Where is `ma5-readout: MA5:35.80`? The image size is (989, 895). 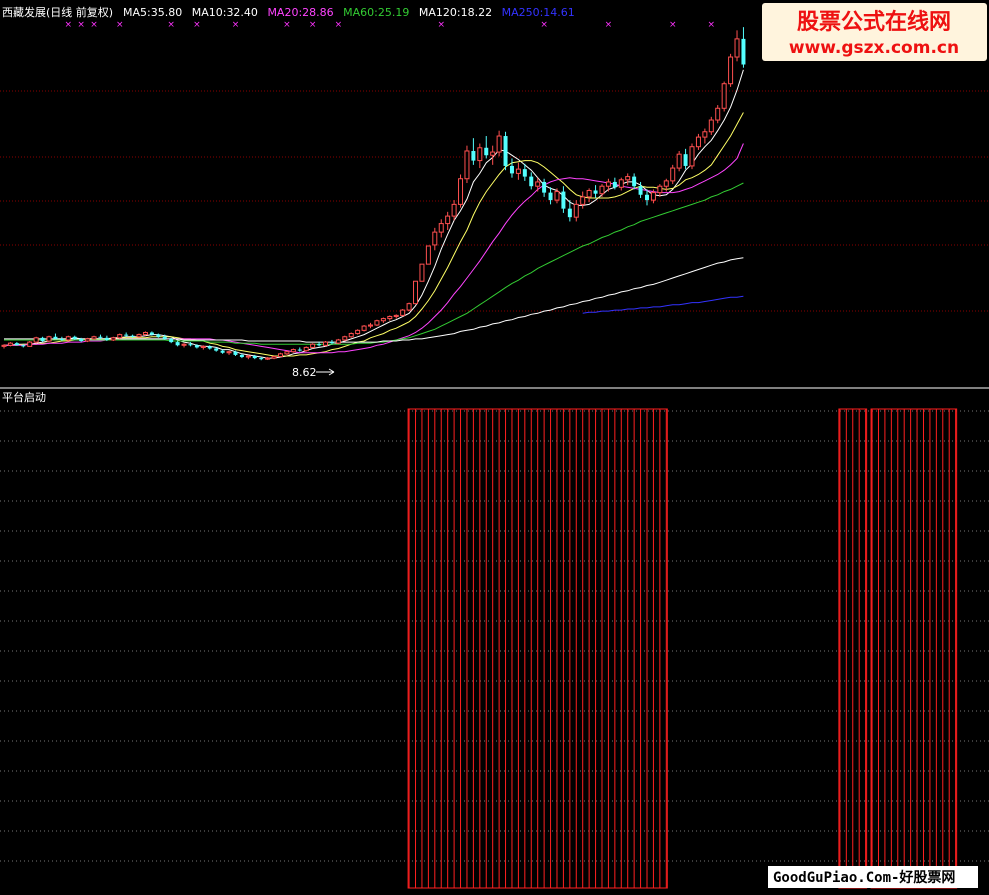 ma5-readout: MA5:35.80 is located at coordinates (152, 12).